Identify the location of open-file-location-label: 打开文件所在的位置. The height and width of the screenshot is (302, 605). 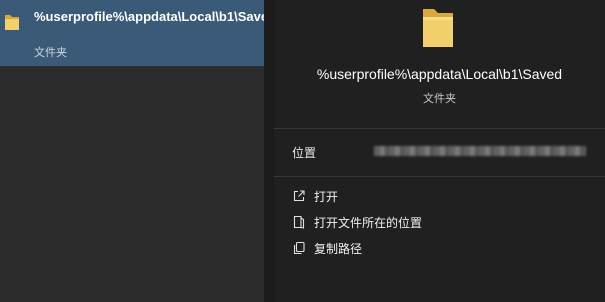
(368, 223).